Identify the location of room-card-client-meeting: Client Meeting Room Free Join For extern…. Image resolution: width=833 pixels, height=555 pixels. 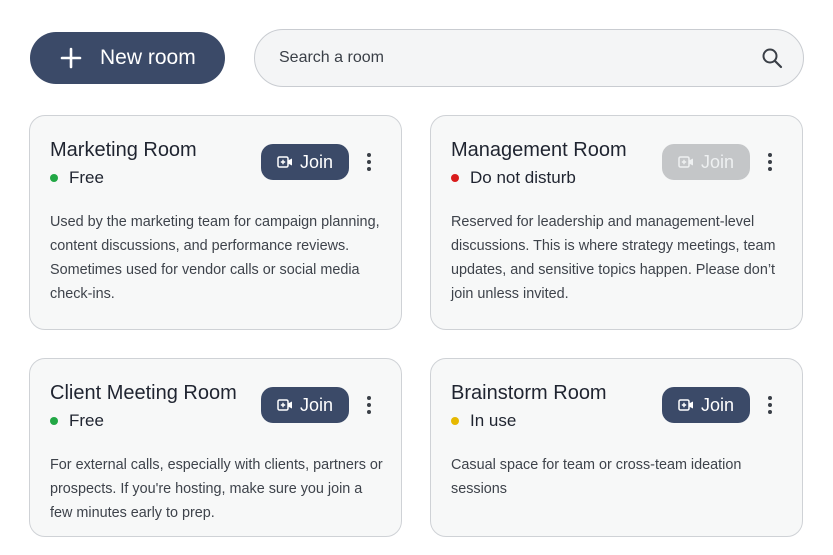
(215, 447).